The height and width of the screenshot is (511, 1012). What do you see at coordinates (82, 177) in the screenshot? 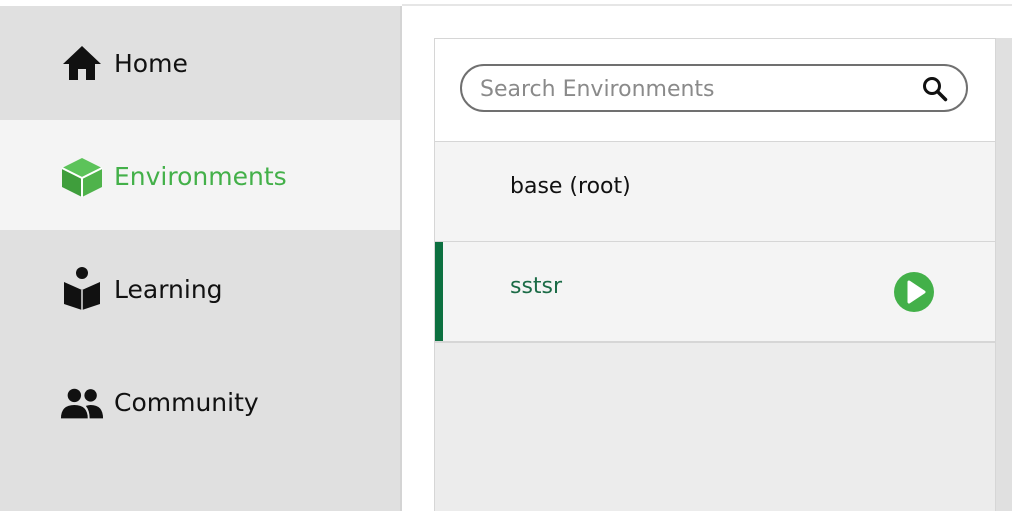
I see `cube-icon` at bounding box center [82, 177].